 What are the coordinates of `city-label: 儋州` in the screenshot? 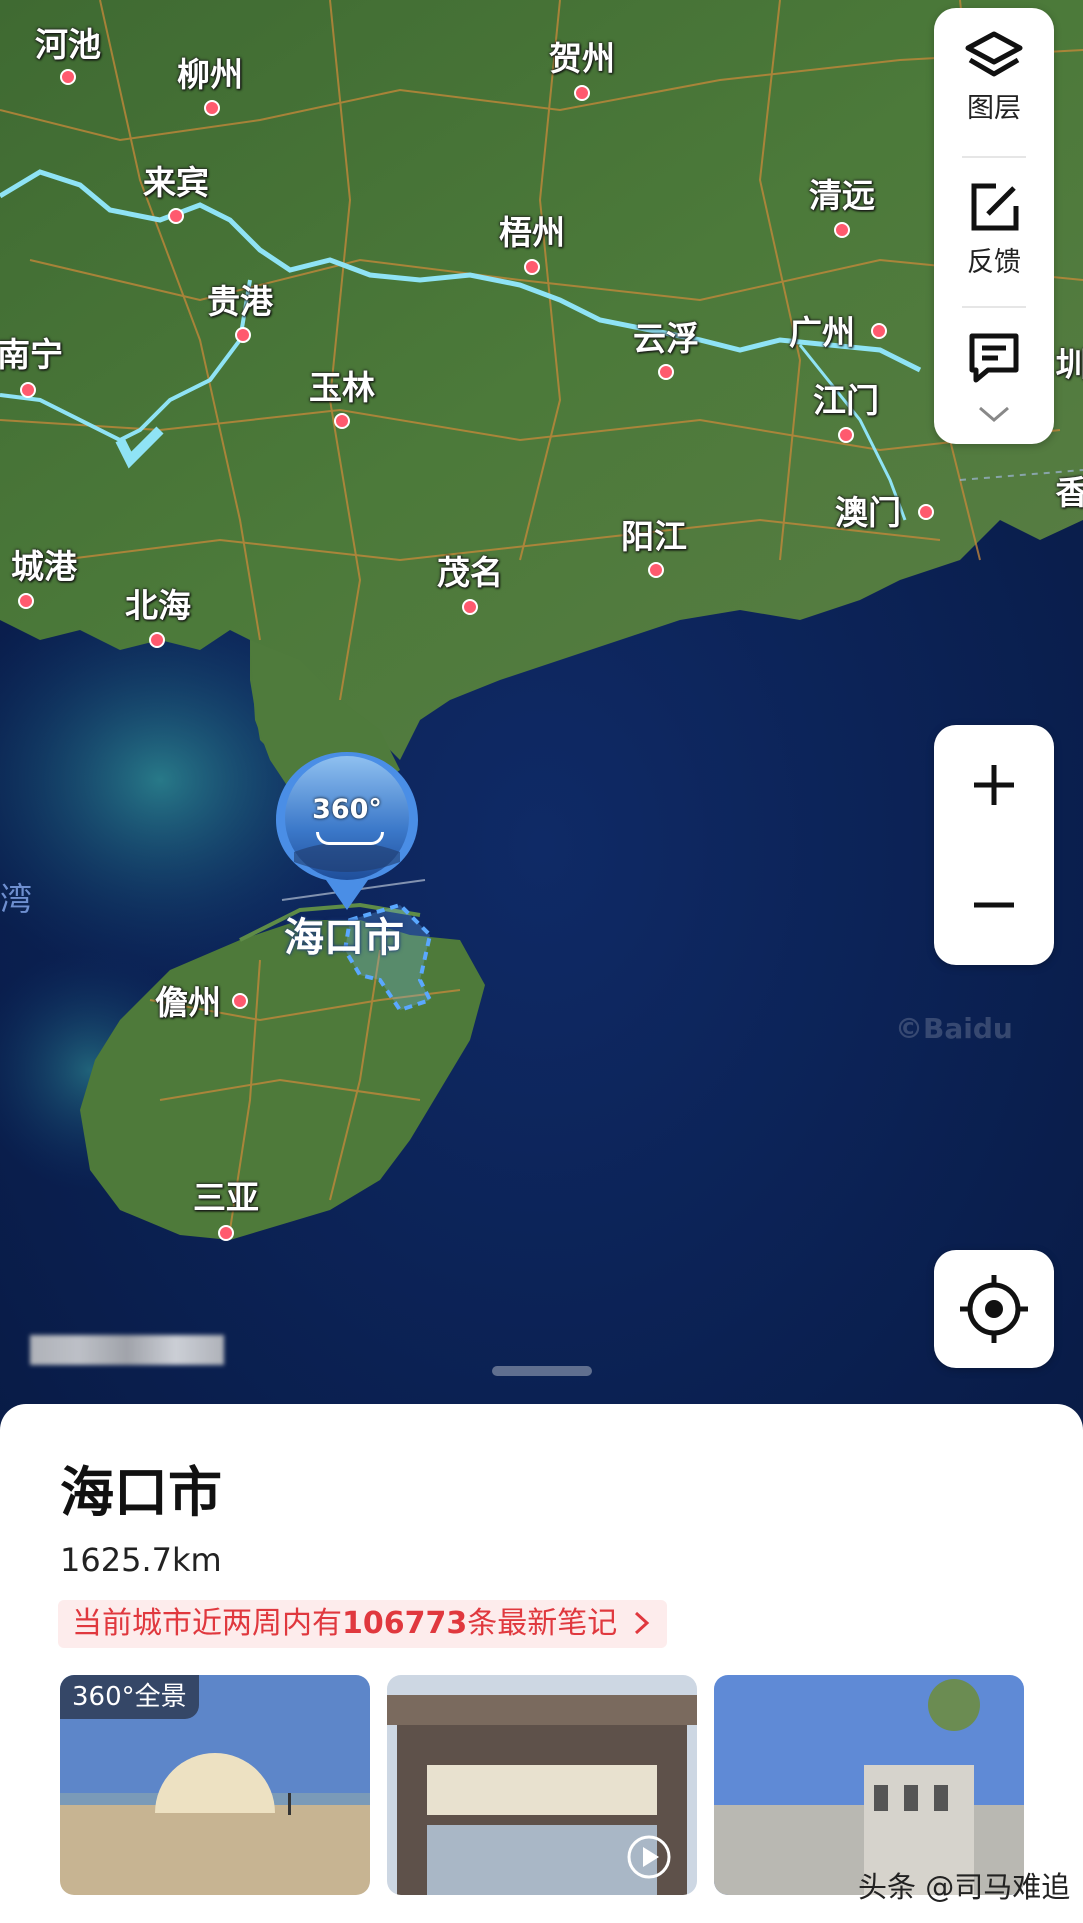 It's located at (188, 1000).